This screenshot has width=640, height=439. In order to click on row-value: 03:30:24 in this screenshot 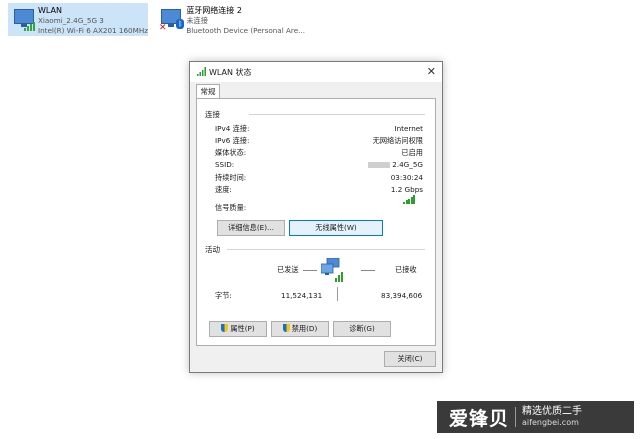, I will do `click(406, 177)`.